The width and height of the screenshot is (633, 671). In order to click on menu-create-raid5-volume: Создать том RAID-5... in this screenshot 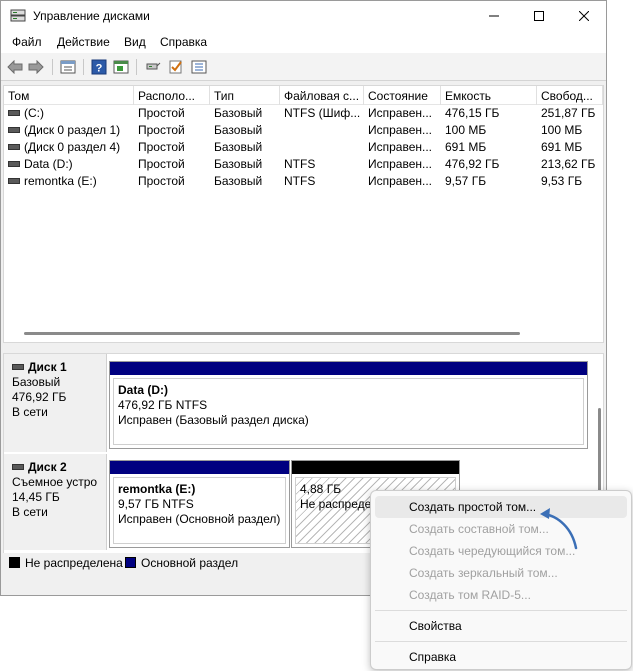, I will do `click(501, 595)`.